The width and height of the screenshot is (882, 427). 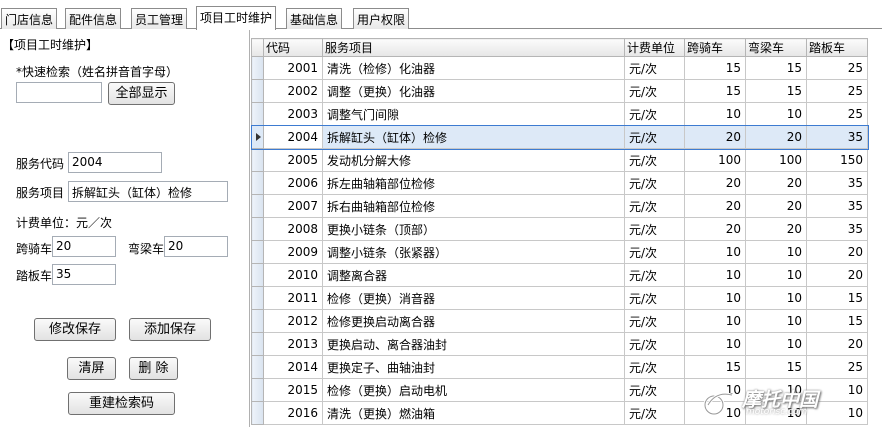 I want to click on table-row: 2009 调整小链条（张紧器） 元/次 10 10 20, so click(x=559, y=252).